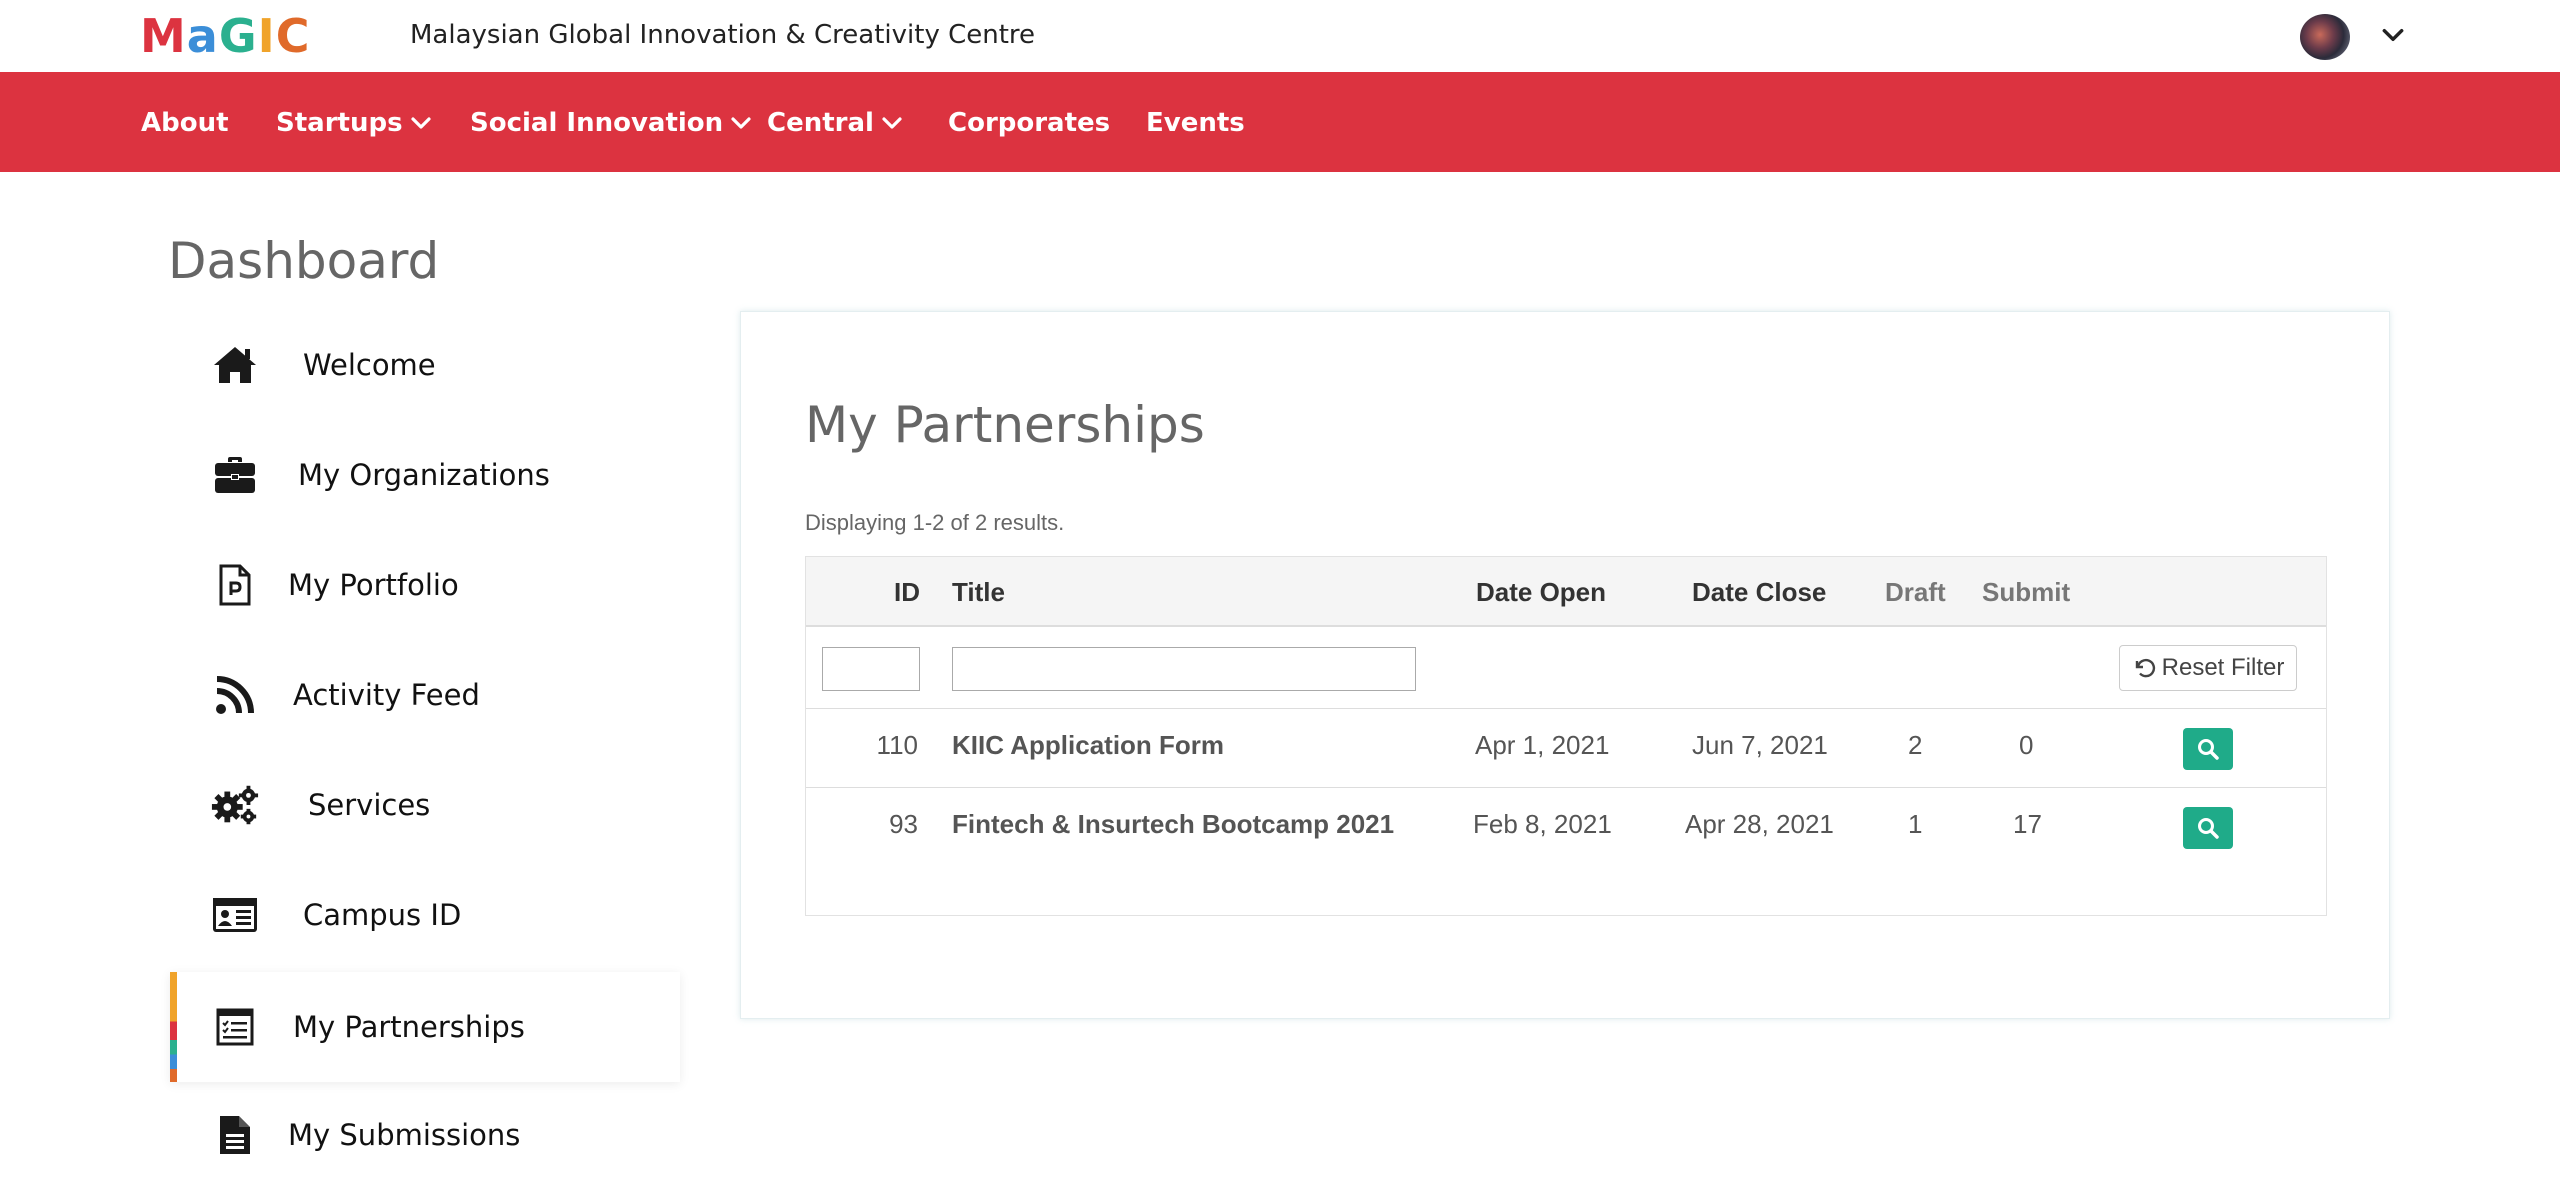  Describe the element at coordinates (235, 585) in the screenshot. I see `portfolio-file-icon` at that location.